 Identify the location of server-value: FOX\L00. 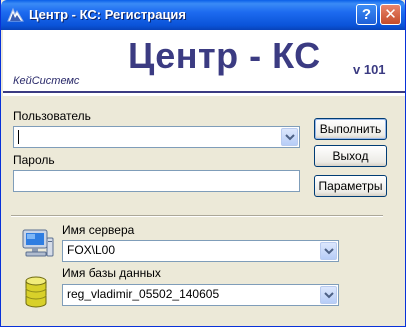
(91, 250).